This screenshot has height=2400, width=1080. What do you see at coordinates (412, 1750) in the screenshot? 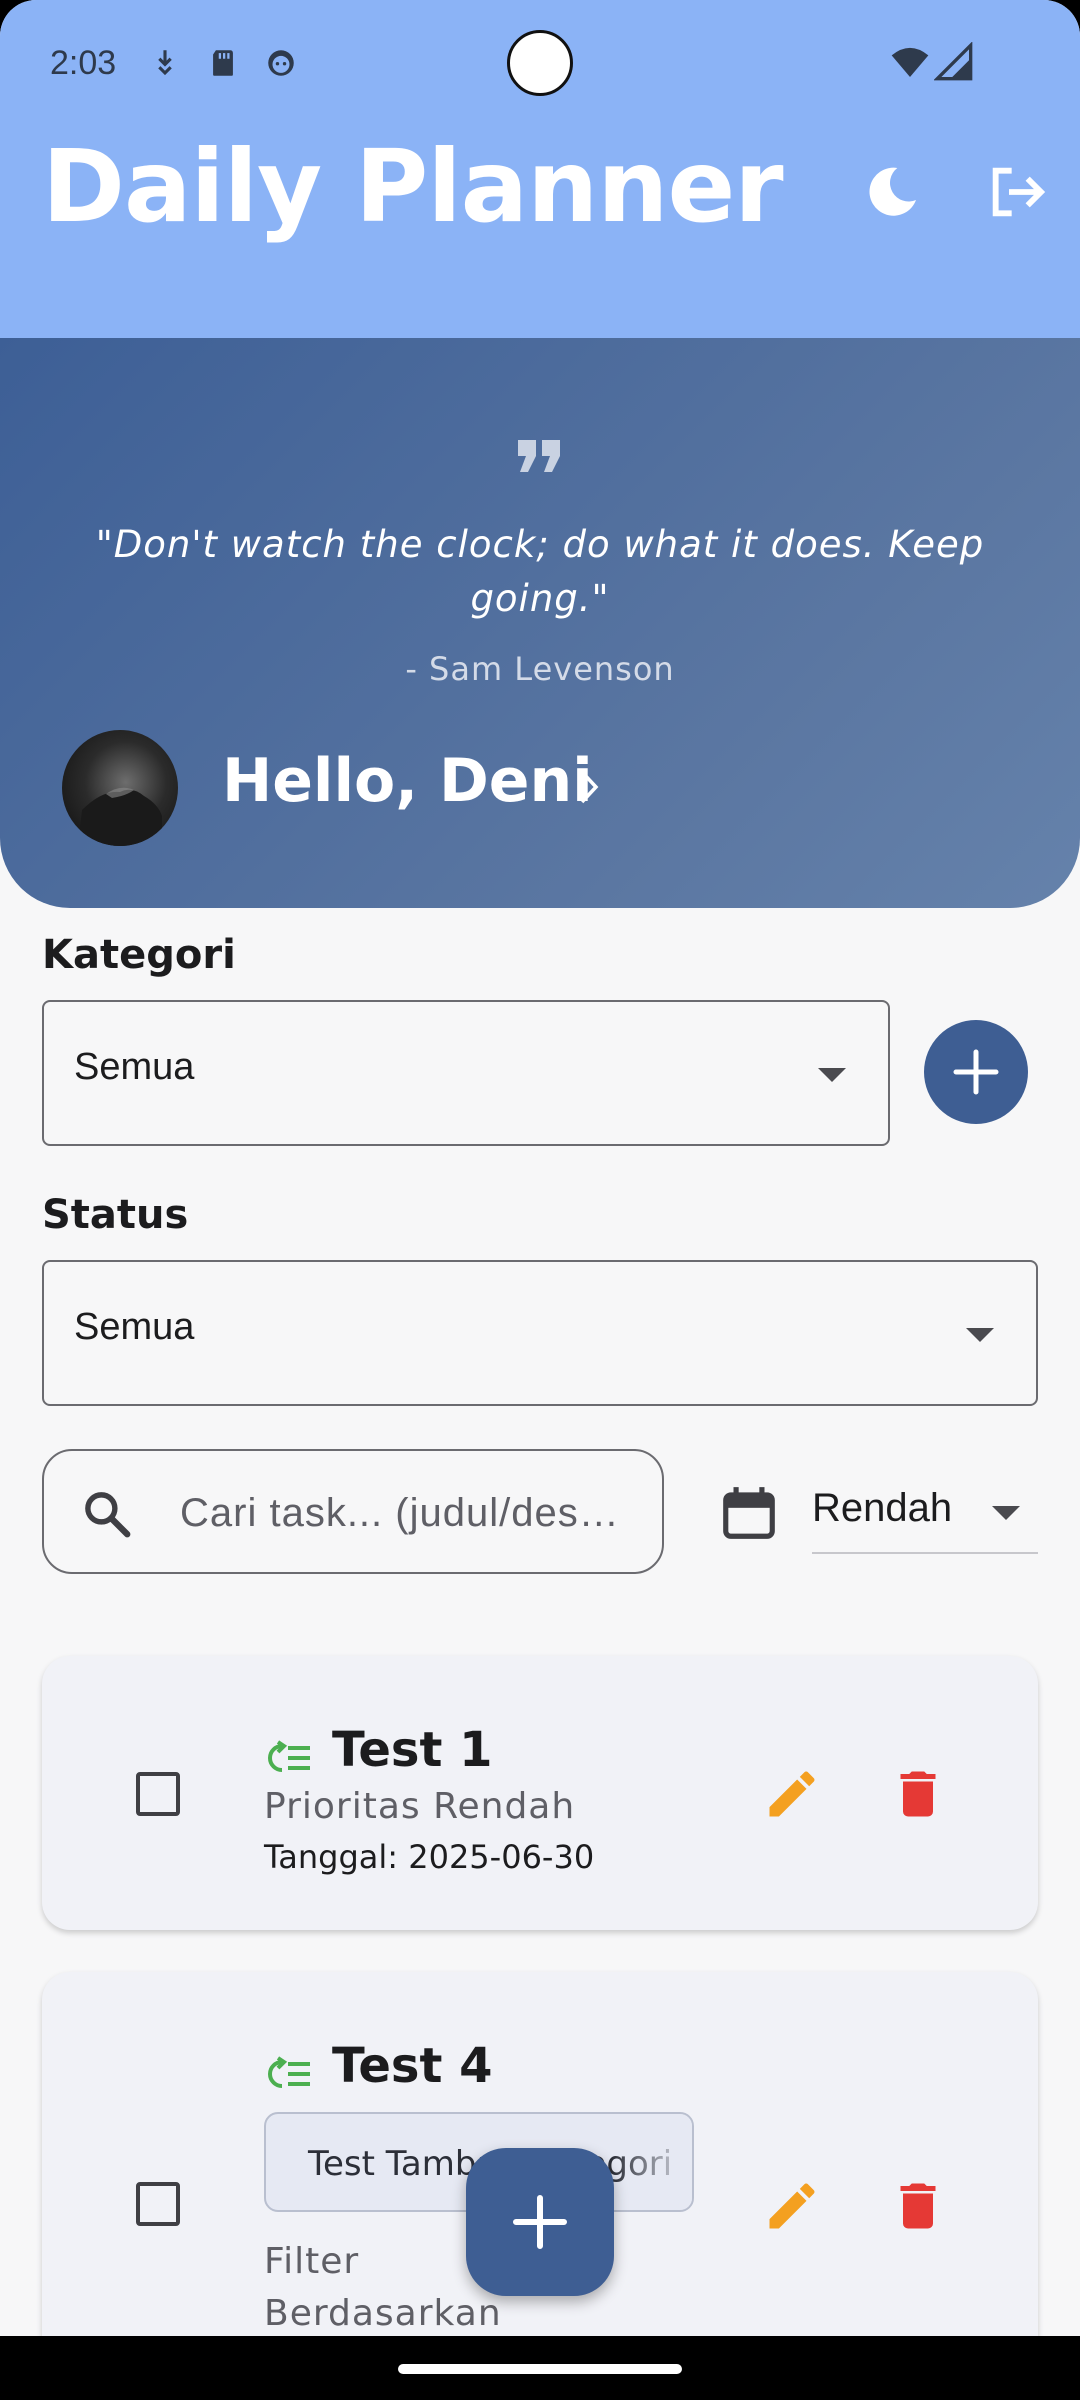
I see `task-title: Test 1` at bounding box center [412, 1750].